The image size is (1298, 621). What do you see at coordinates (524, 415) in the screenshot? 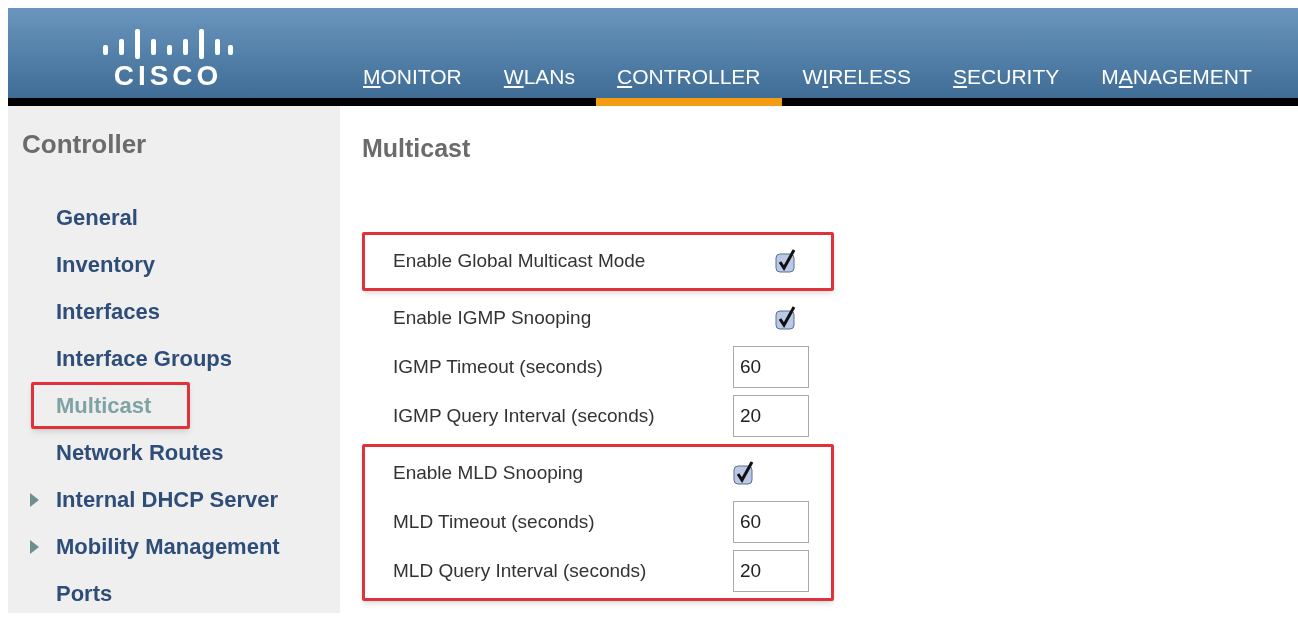
I see `field-label: IGMP Query Interval (seconds)` at bounding box center [524, 415].